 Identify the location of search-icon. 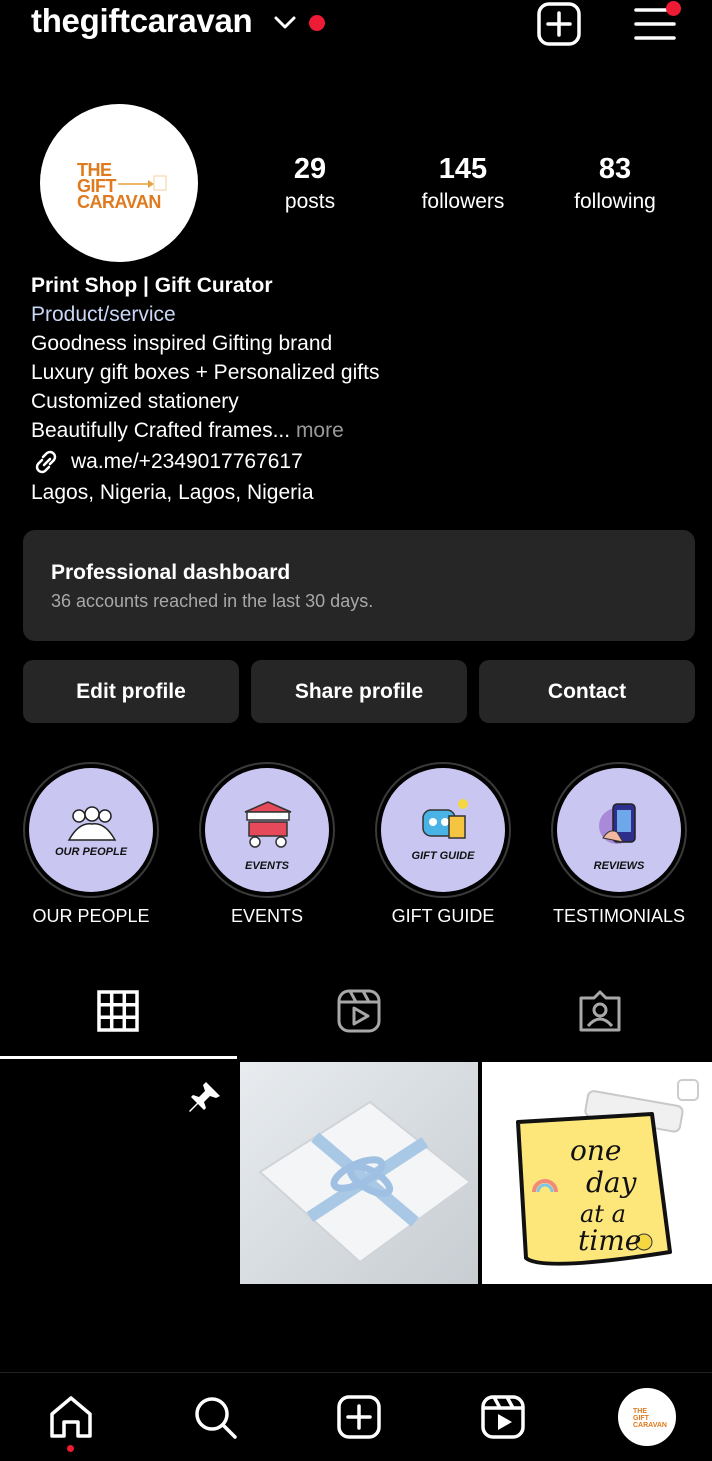
(215, 1417).